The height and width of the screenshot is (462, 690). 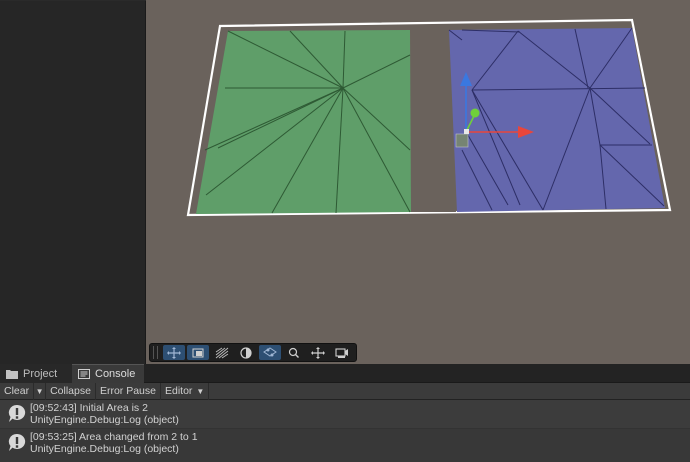 I want to click on camera-button, so click(x=342, y=352).